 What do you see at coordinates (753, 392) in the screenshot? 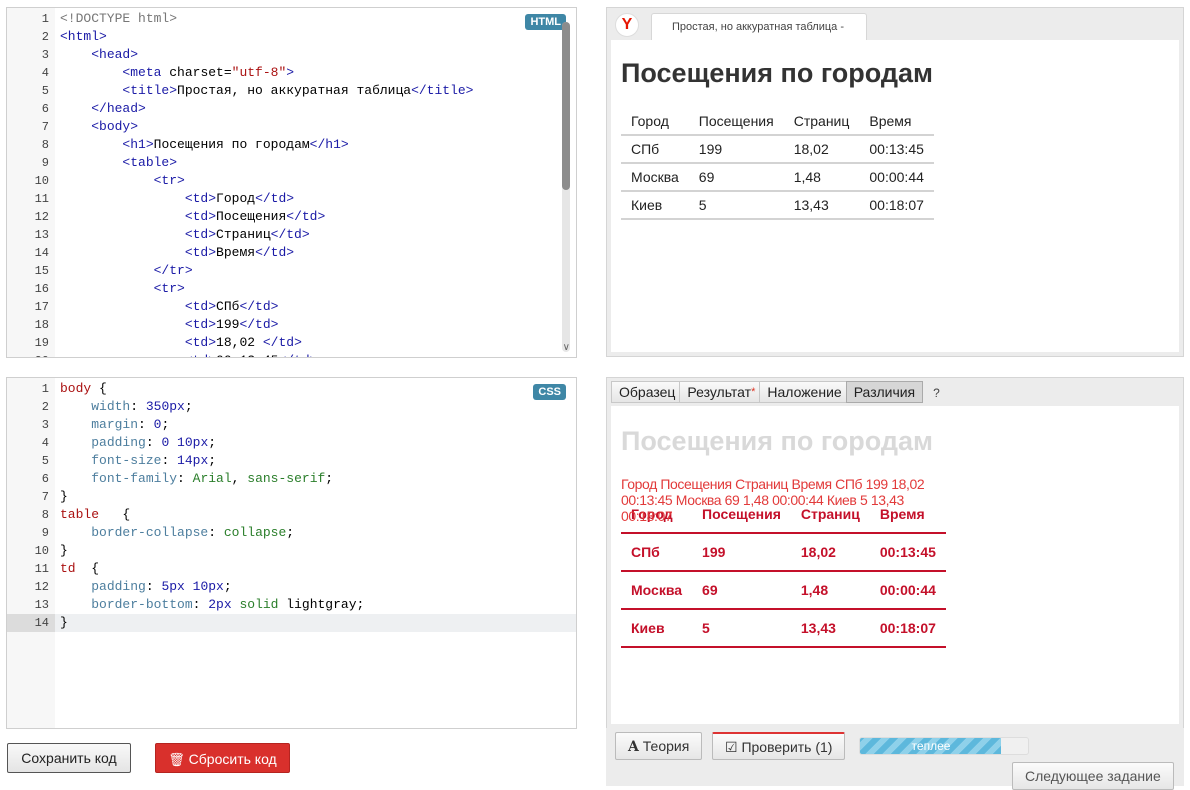
I see `unsaved-star-icon: *` at bounding box center [753, 392].